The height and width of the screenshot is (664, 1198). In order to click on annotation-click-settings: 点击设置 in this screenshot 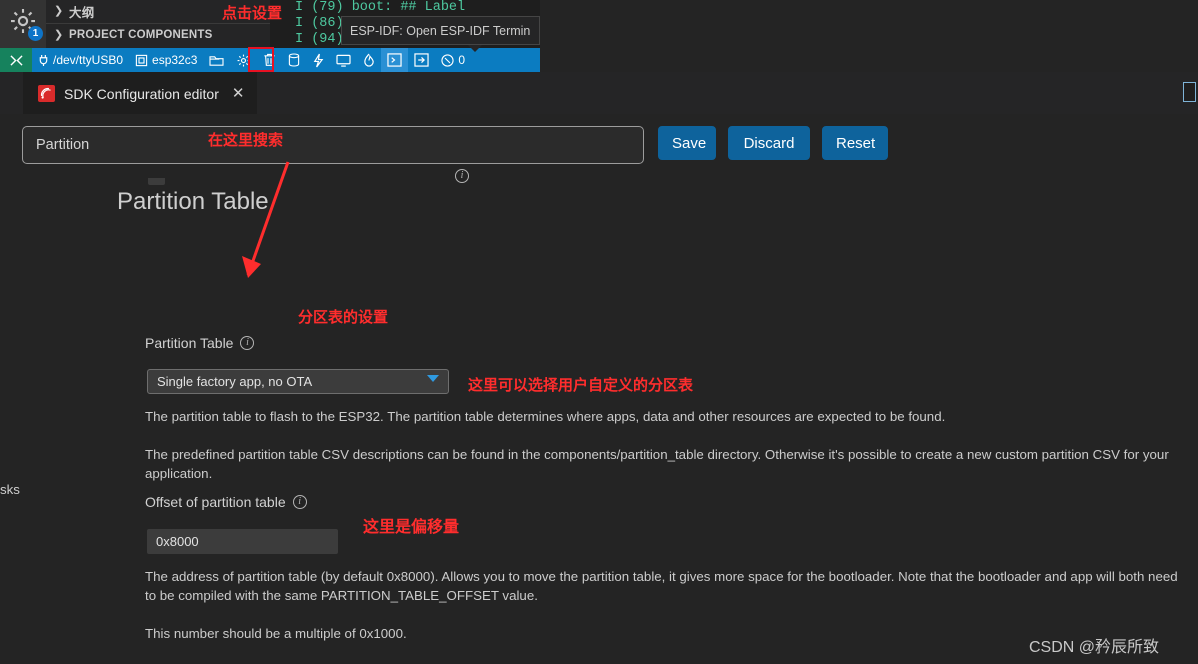, I will do `click(252, 13)`.